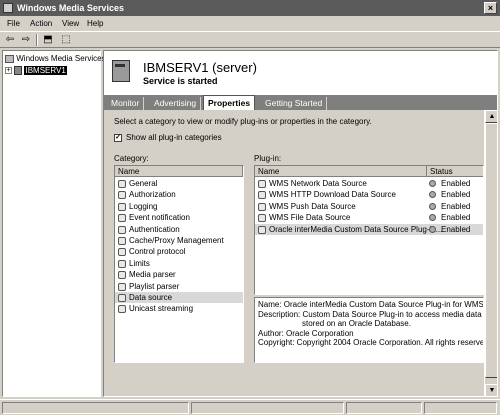  Describe the element at coordinates (159, 218) in the screenshot. I see `category-item-label: Event notification` at that location.